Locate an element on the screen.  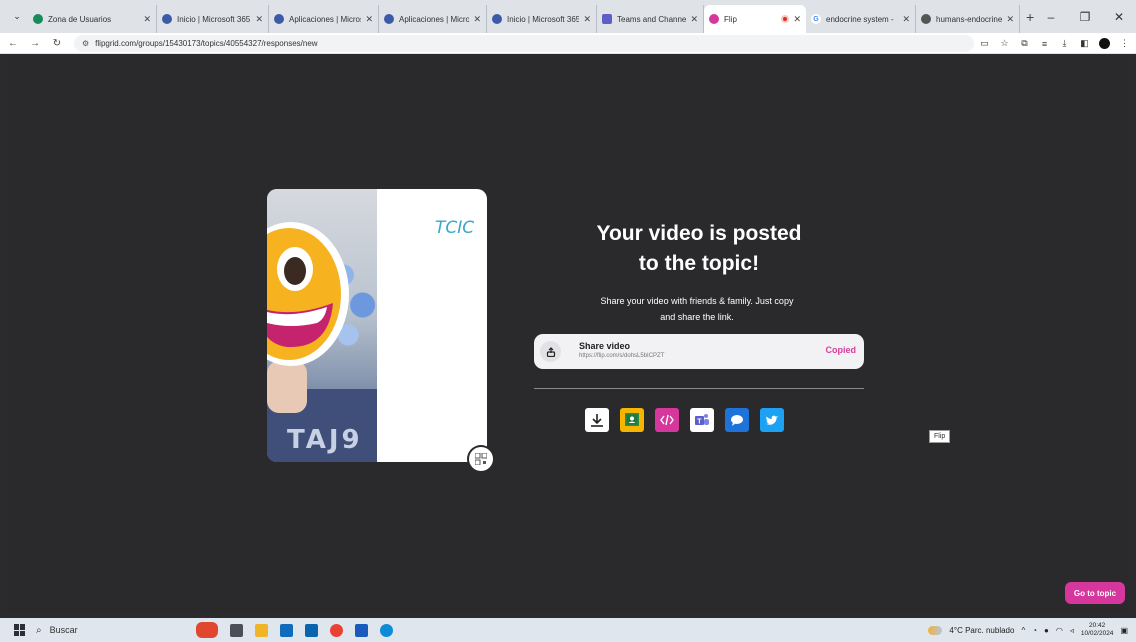
download-icon: ⤓ is located at coordinates (1064, 43).